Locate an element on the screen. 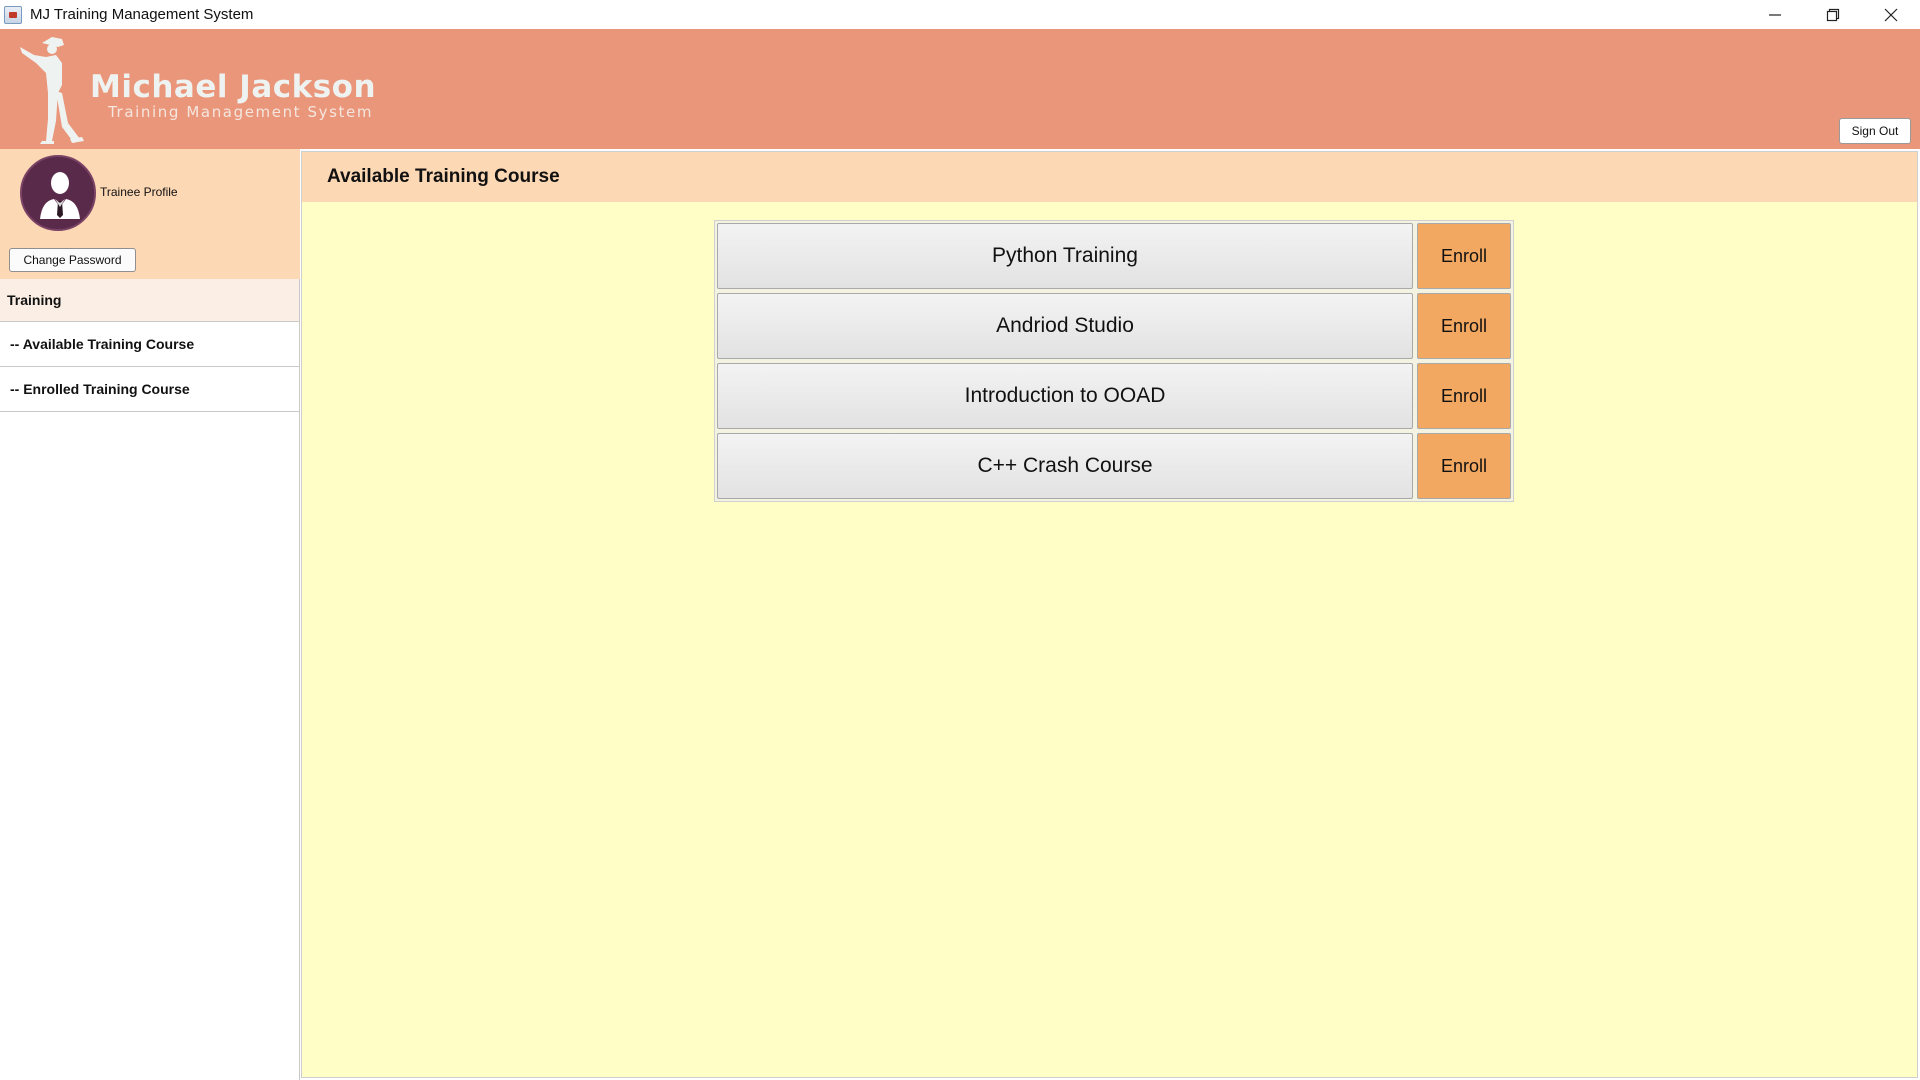 This screenshot has height=1080, width=1920. user-avatar-icon is located at coordinates (58, 193).